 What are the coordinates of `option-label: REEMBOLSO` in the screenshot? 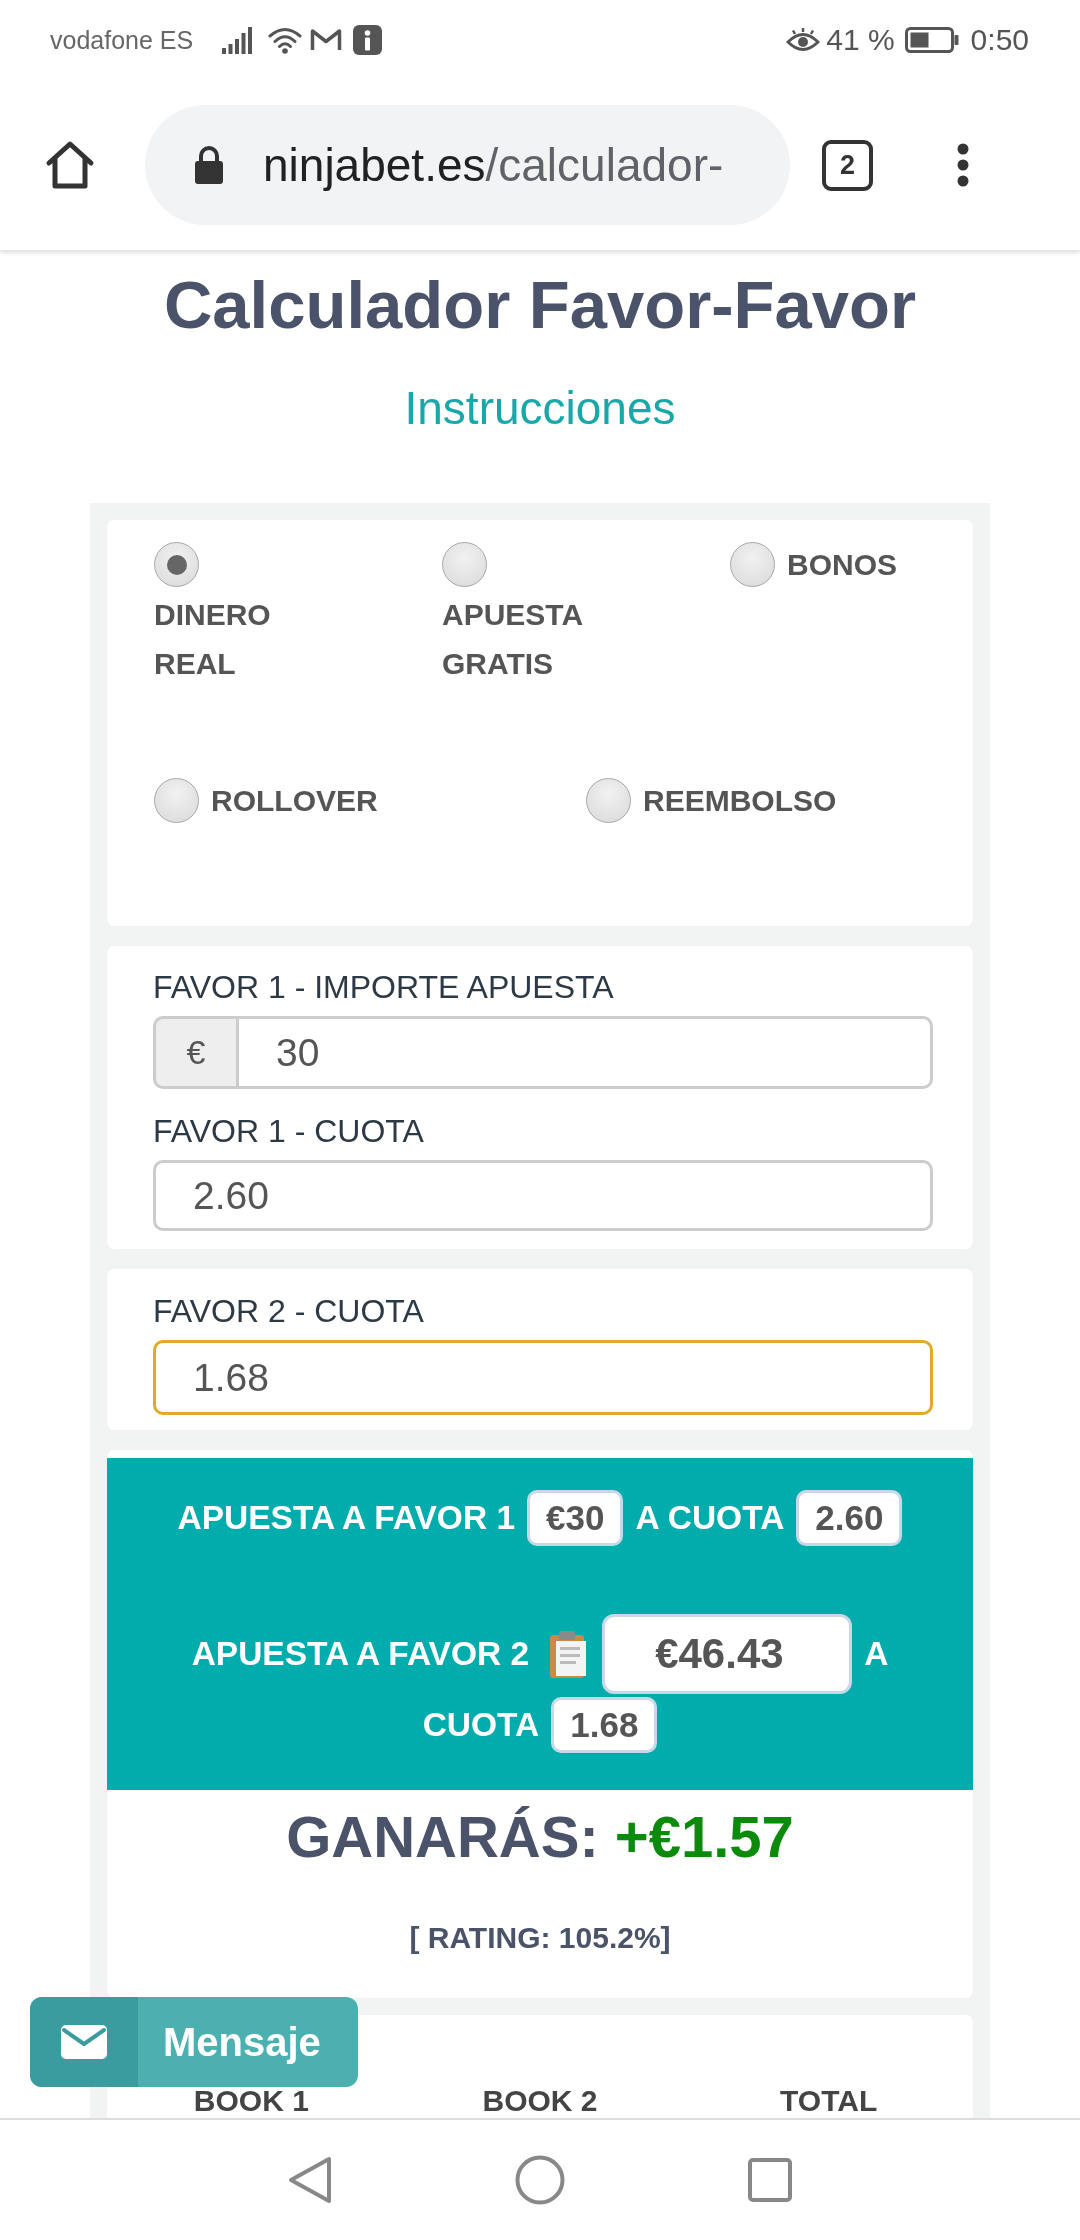 It's located at (740, 800).